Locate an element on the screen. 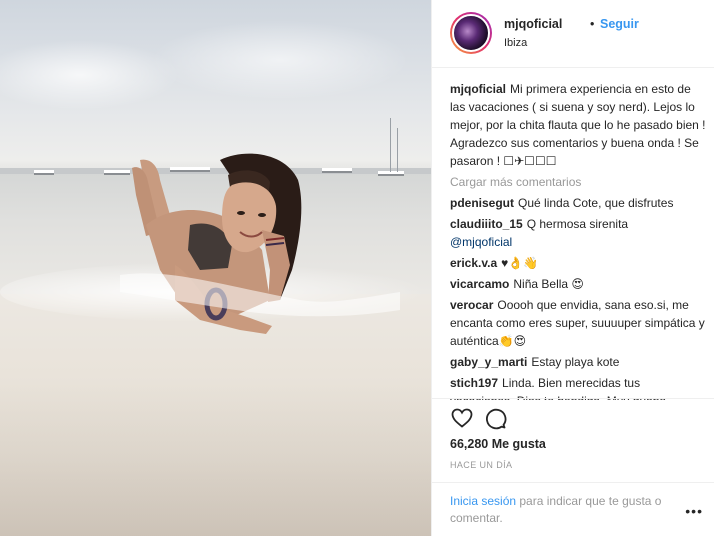  post-header: mjqoficial • Seguir Ibiza is located at coordinates (573, 34).